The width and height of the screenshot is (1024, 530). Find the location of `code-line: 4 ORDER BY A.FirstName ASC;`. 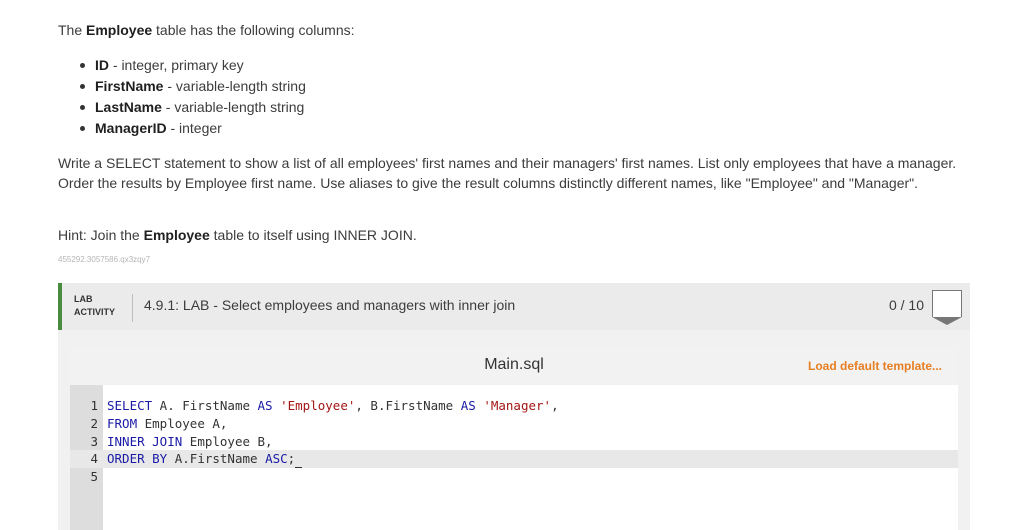

code-line: 4 ORDER BY A.FirstName ASC; is located at coordinates (514, 459).